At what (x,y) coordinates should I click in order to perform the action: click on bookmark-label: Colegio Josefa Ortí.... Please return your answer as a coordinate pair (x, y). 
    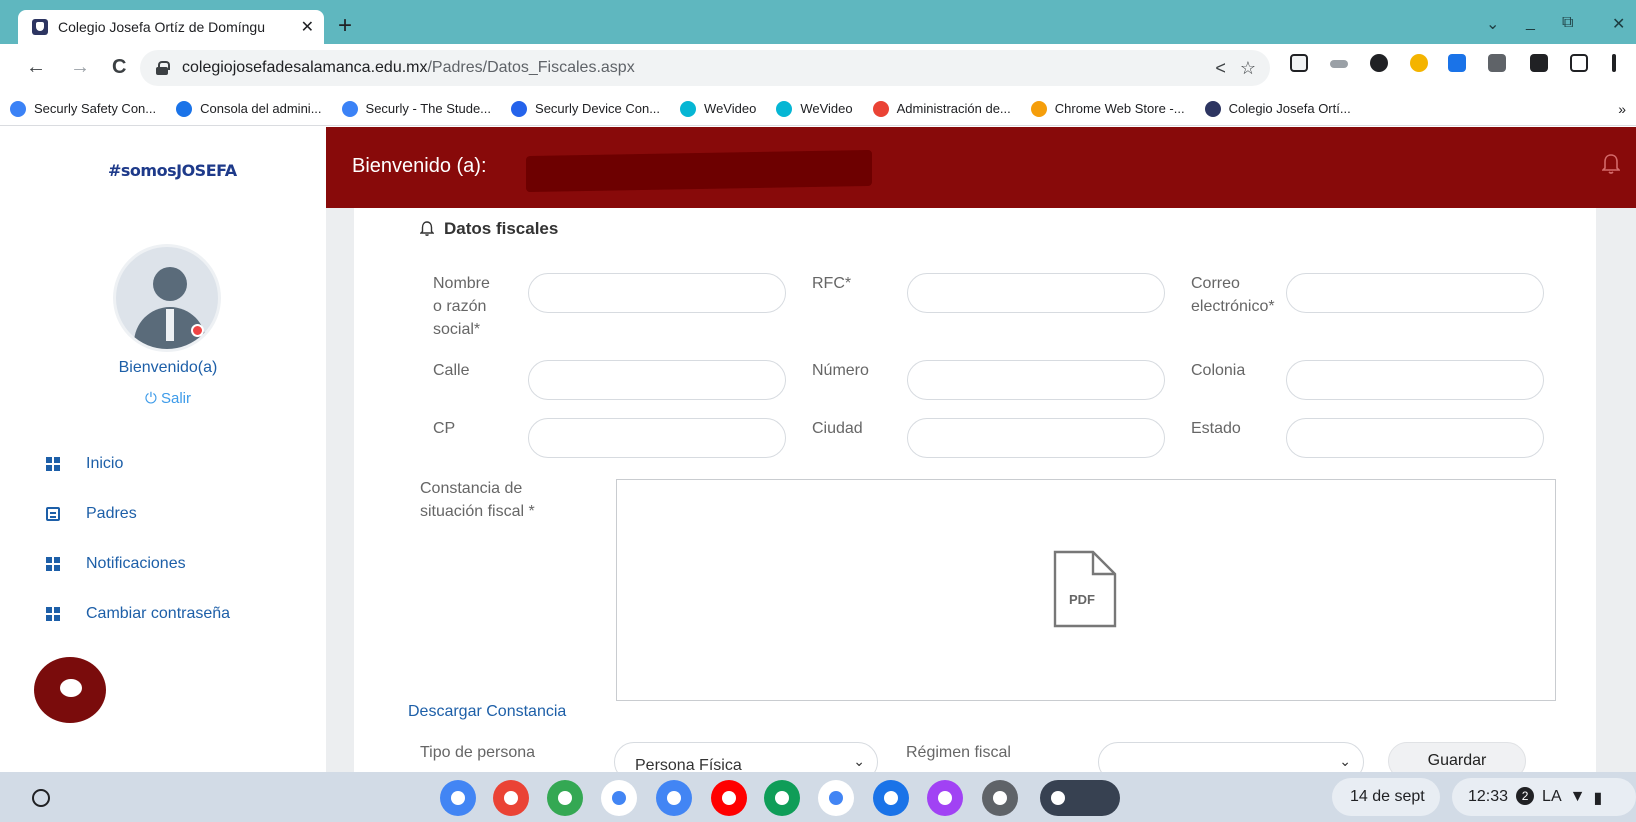
    Looking at the image, I should click on (1289, 108).